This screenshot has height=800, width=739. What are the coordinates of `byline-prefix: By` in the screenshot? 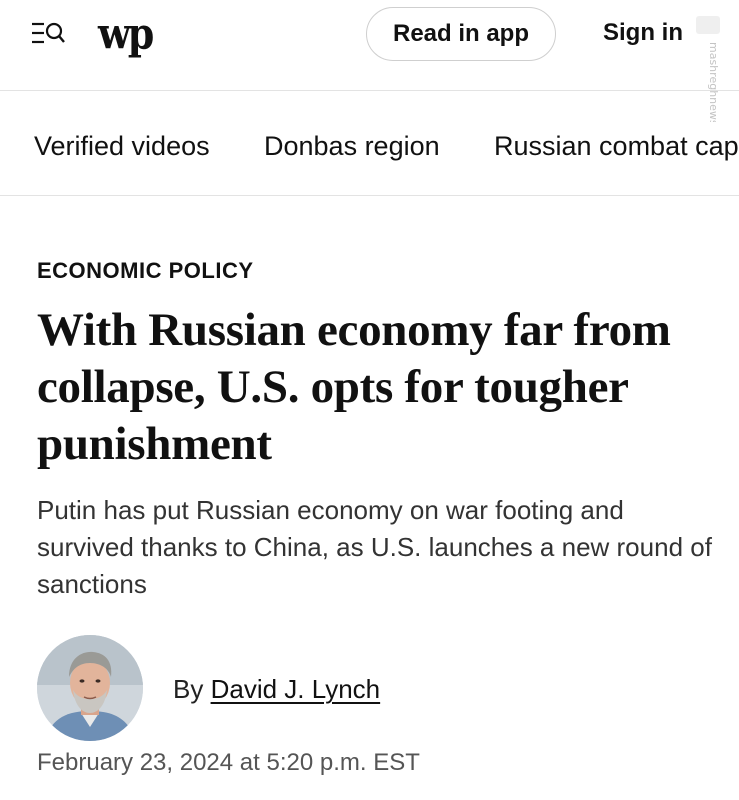 It's located at (188, 689).